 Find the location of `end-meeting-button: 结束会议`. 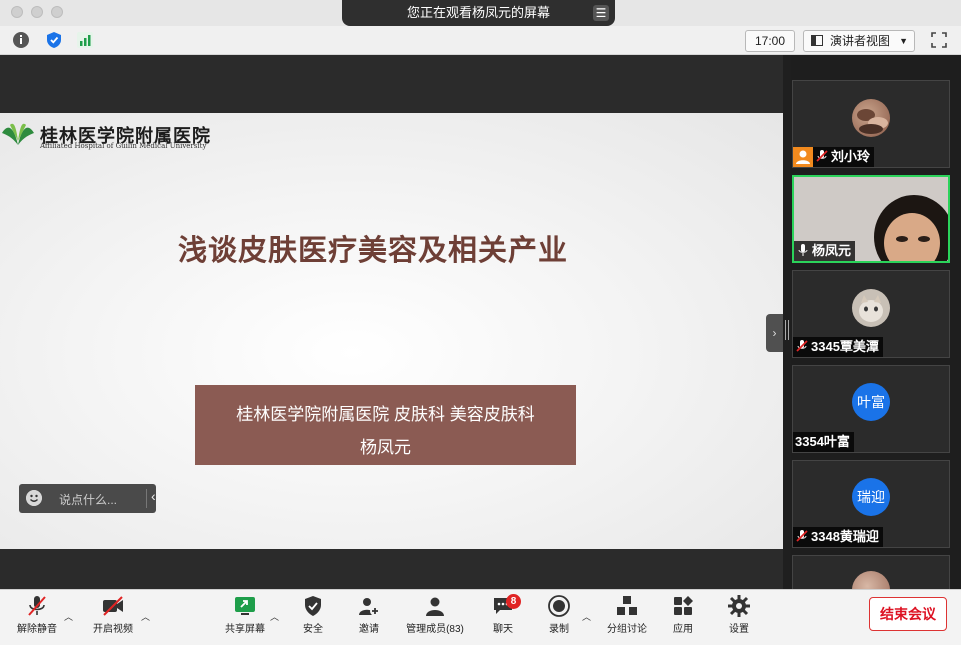

end-meeting-button: 结束会议 is located at coordinates (908, 614).